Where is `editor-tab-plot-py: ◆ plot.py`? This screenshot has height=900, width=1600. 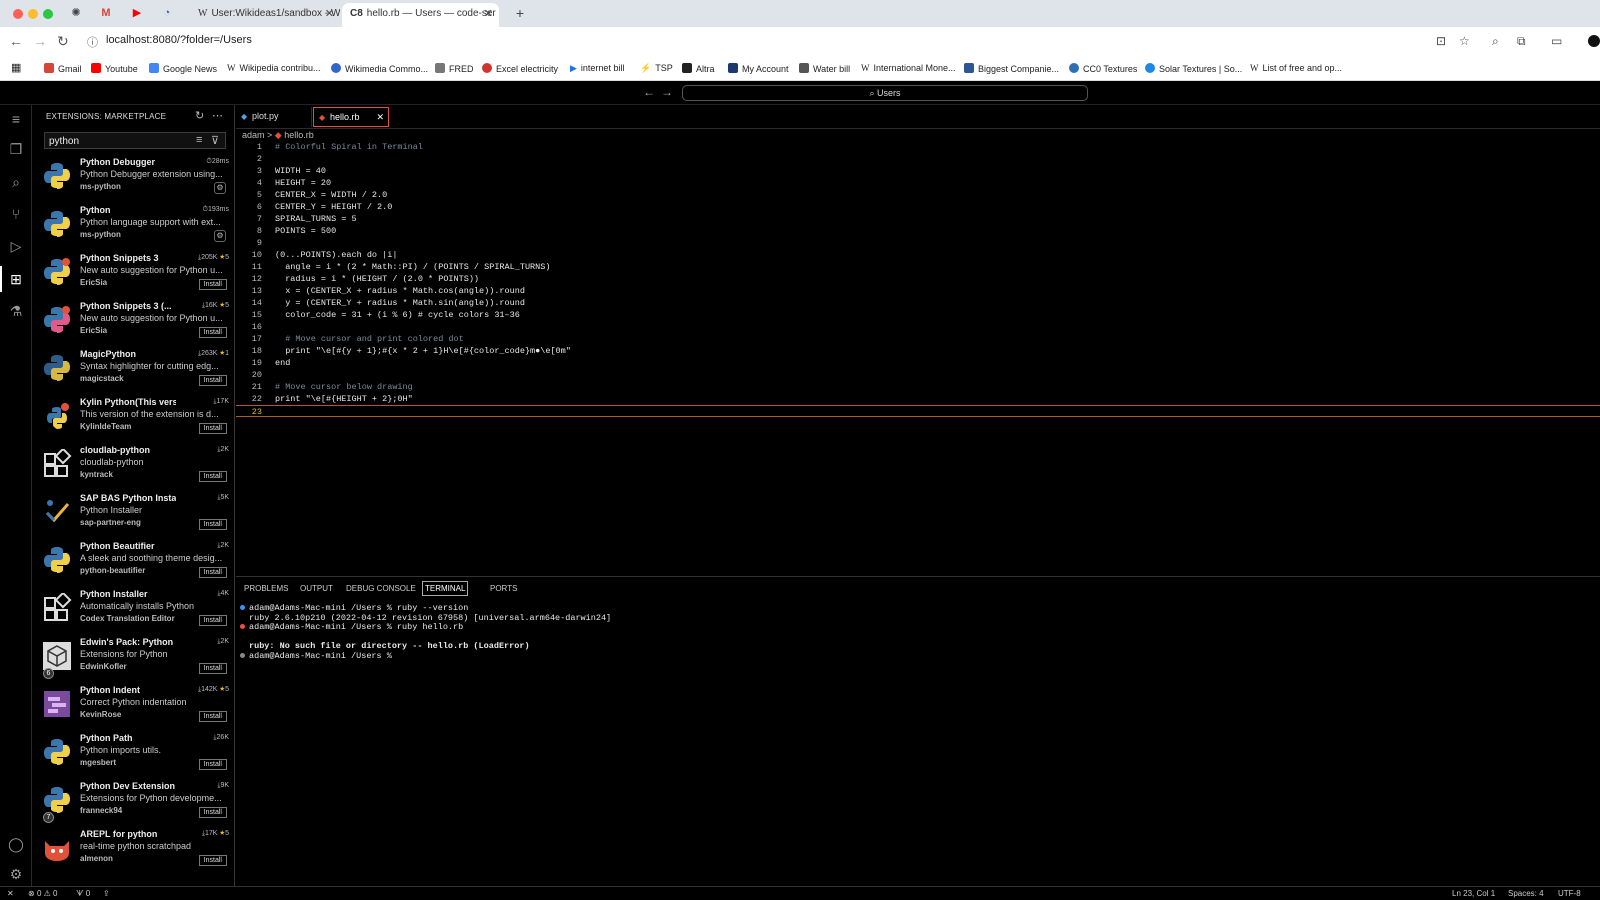 editor-tab-plot-py: ◆ plot.py is located at coordinates (274, 117).